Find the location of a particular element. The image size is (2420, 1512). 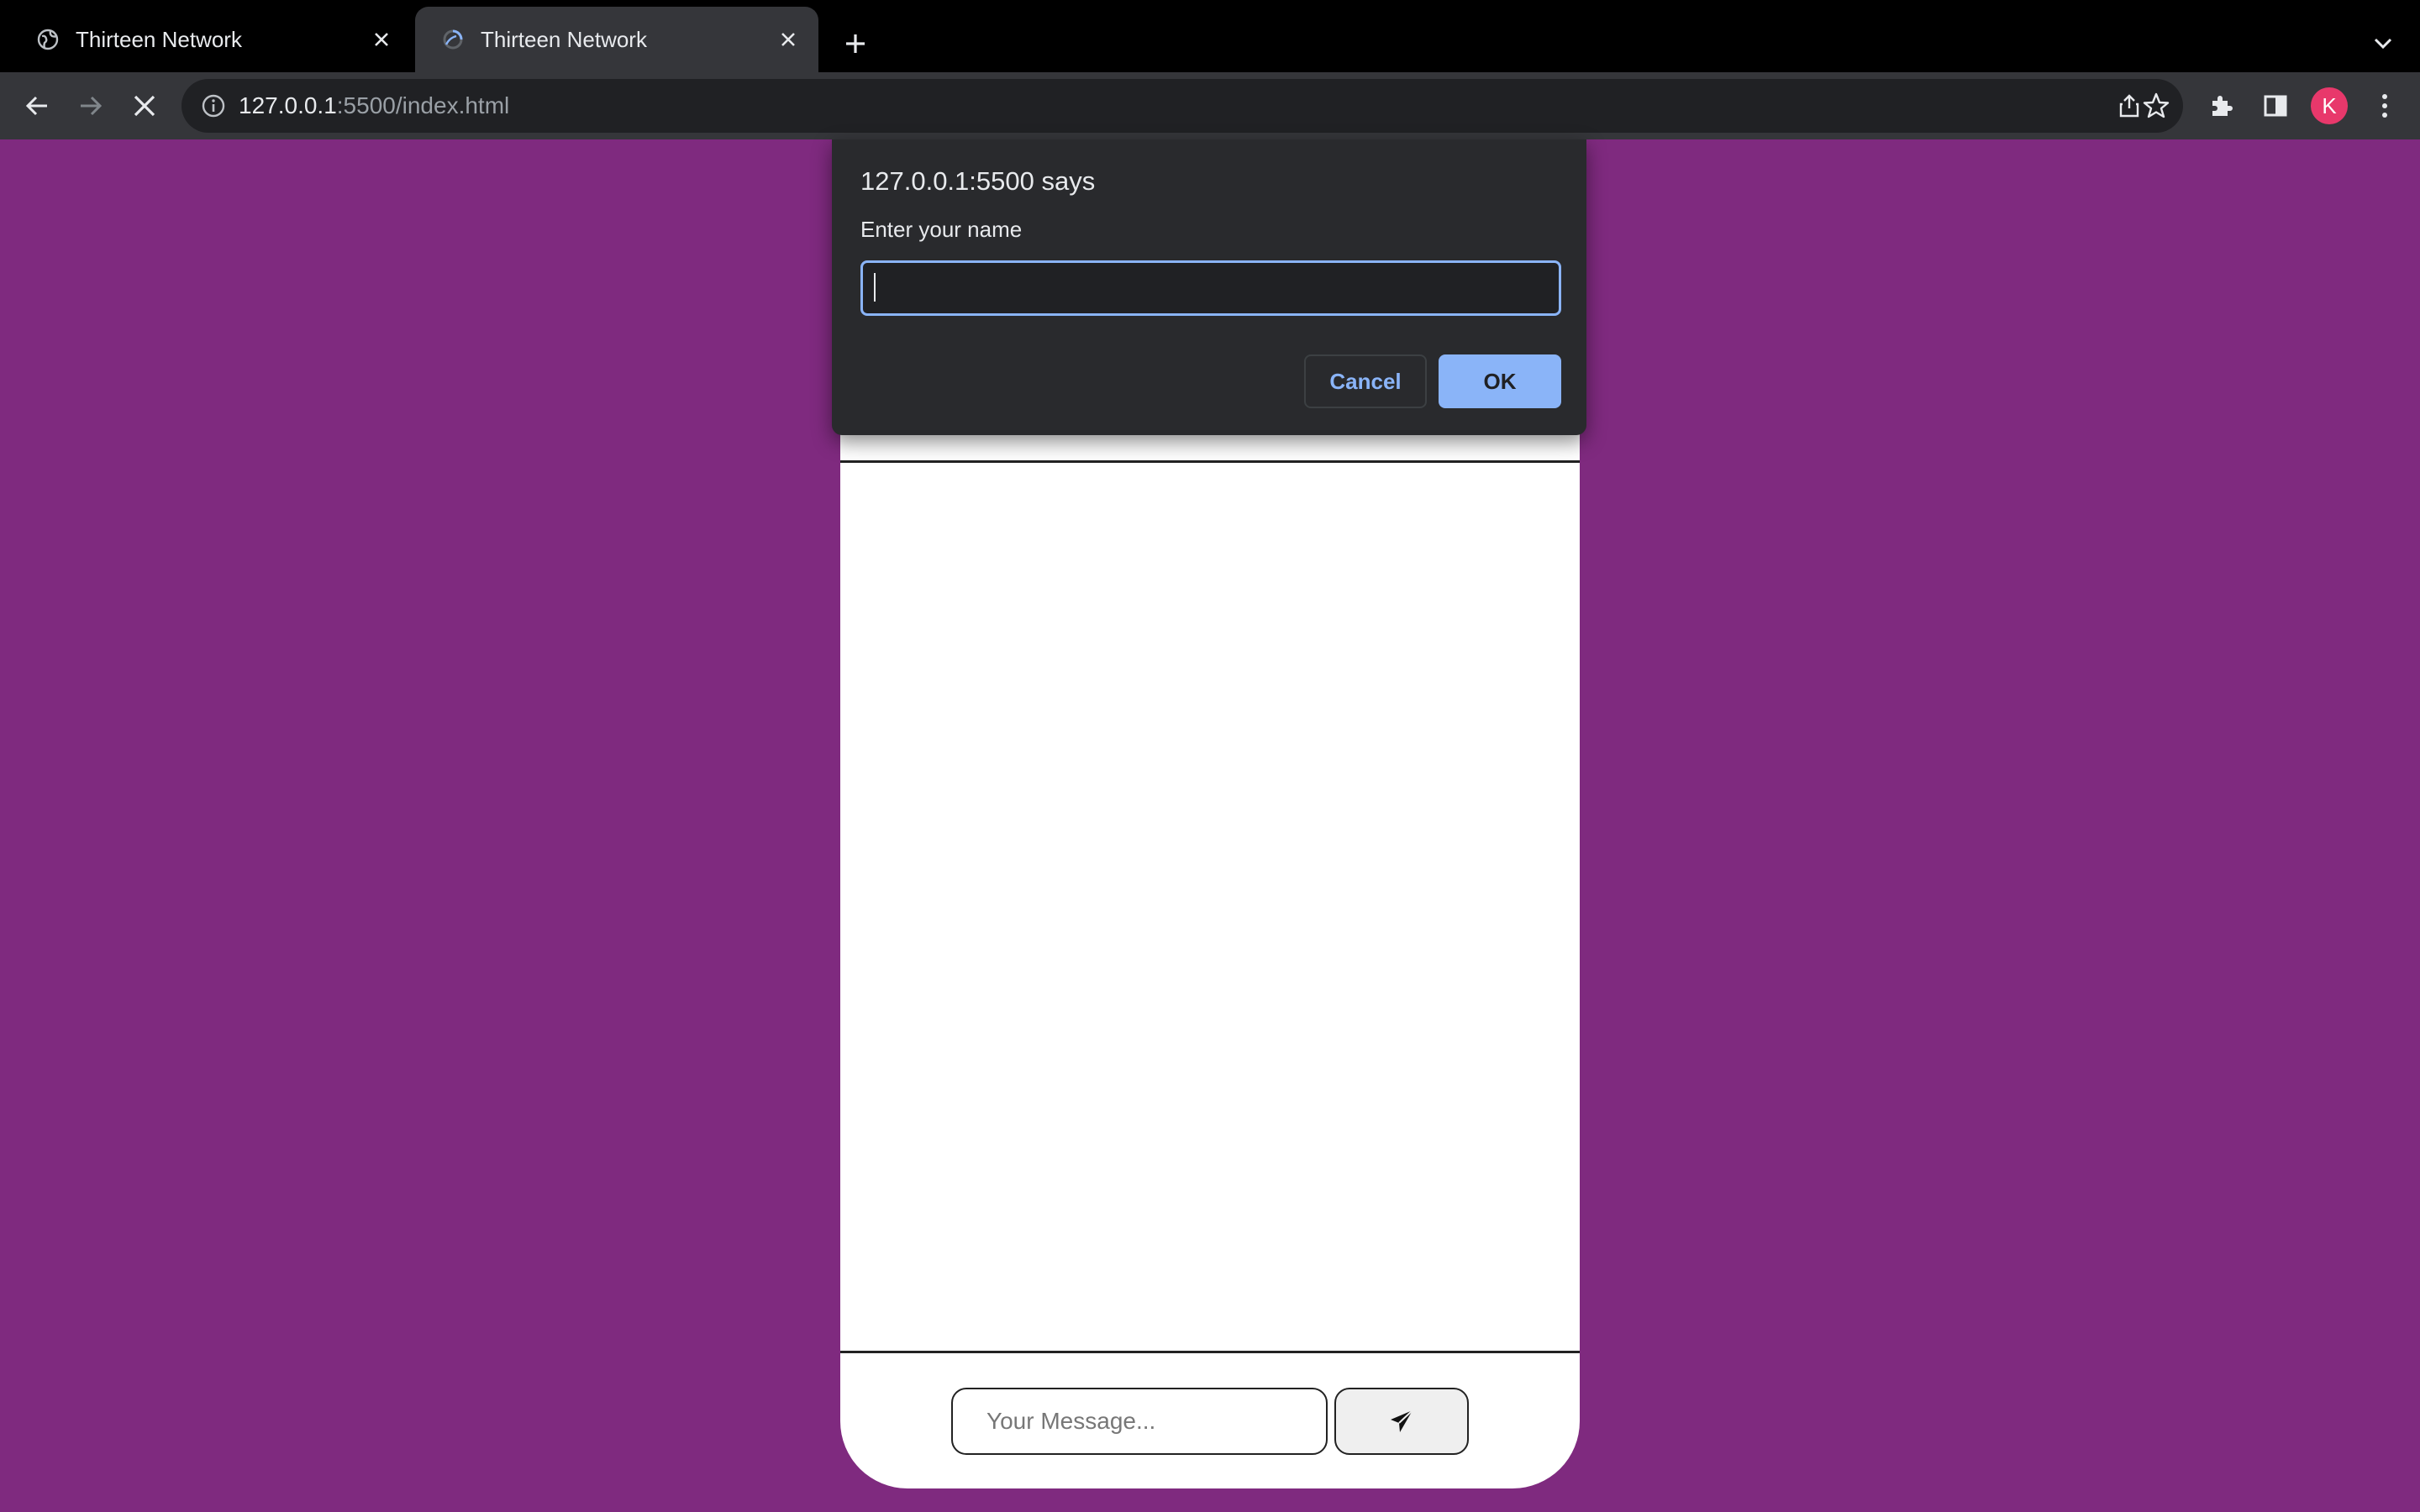

dialog-title: 127.0.0.1:5500 says is located at coordinates (978, 181).